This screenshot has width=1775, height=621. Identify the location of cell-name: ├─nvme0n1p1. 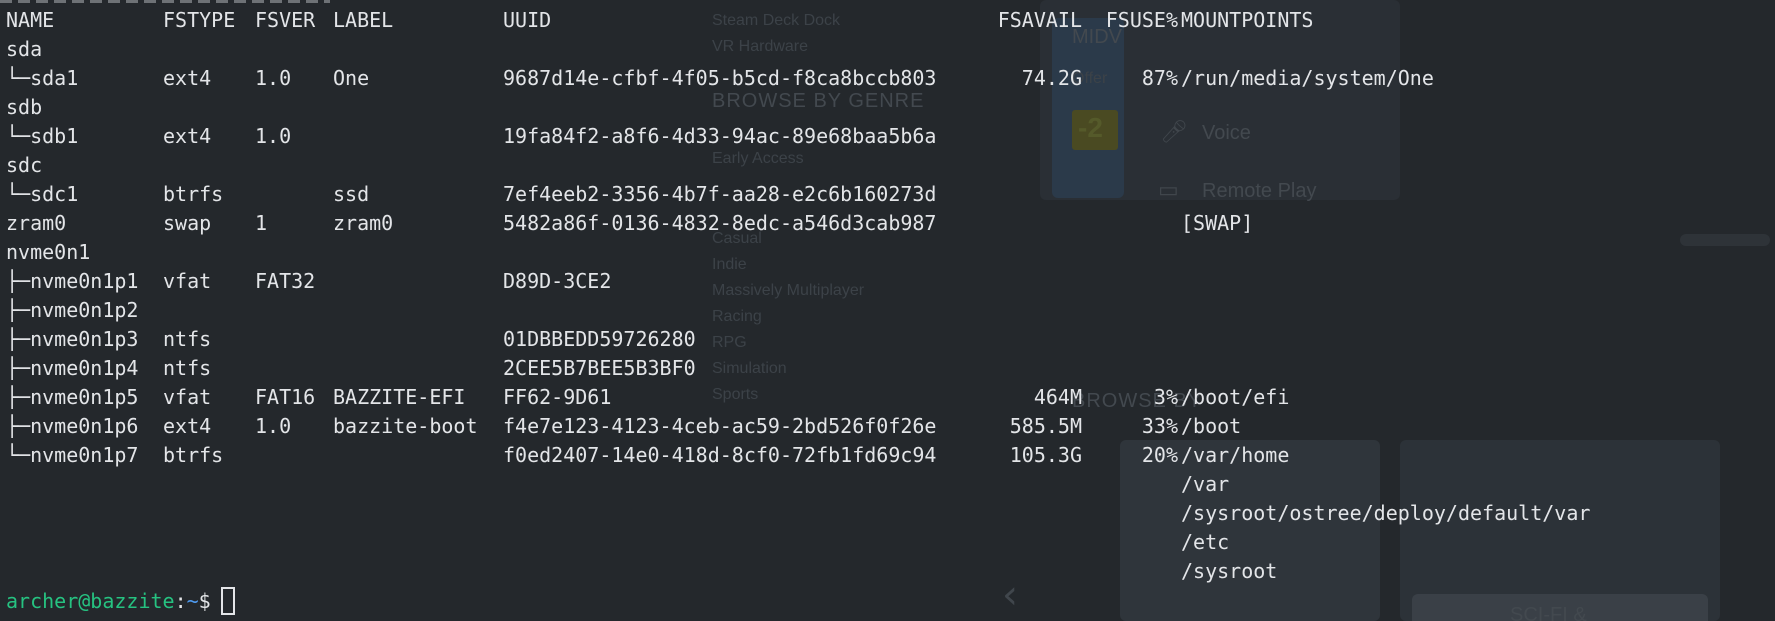
(72, 281).